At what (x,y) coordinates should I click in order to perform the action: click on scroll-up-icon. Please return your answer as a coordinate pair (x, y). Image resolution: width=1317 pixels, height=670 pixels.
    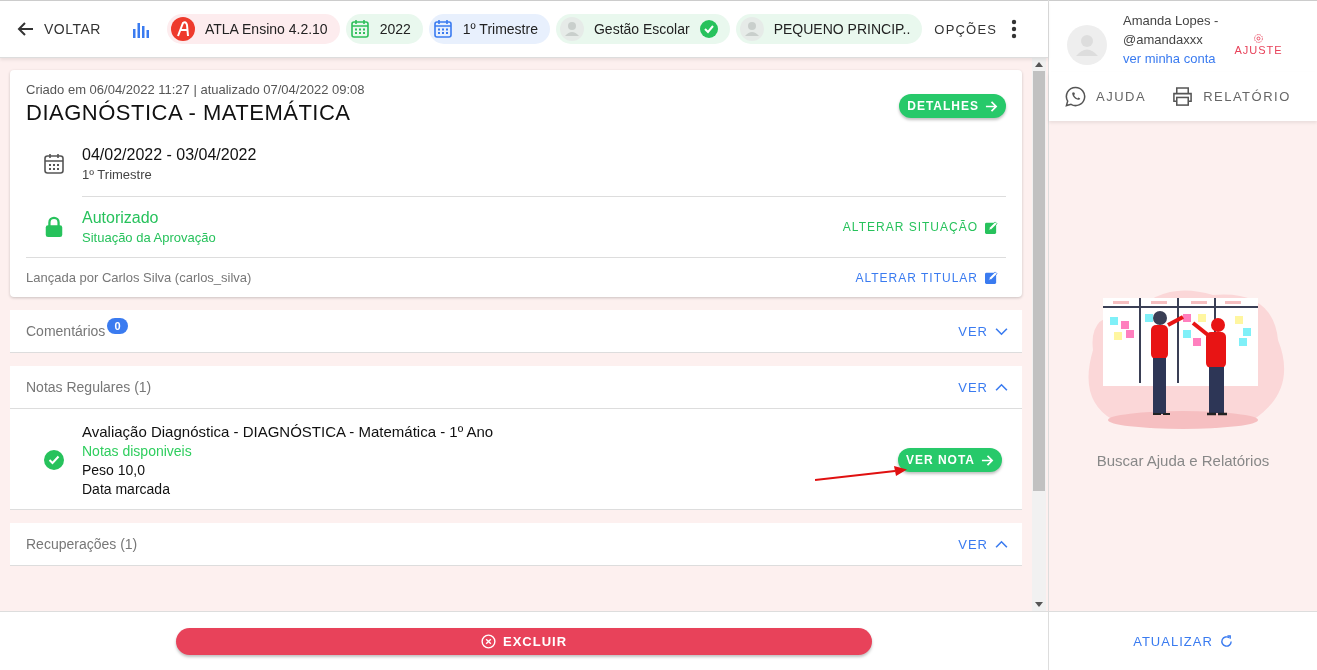
    Looking at the image, I should click on (1039, 64).